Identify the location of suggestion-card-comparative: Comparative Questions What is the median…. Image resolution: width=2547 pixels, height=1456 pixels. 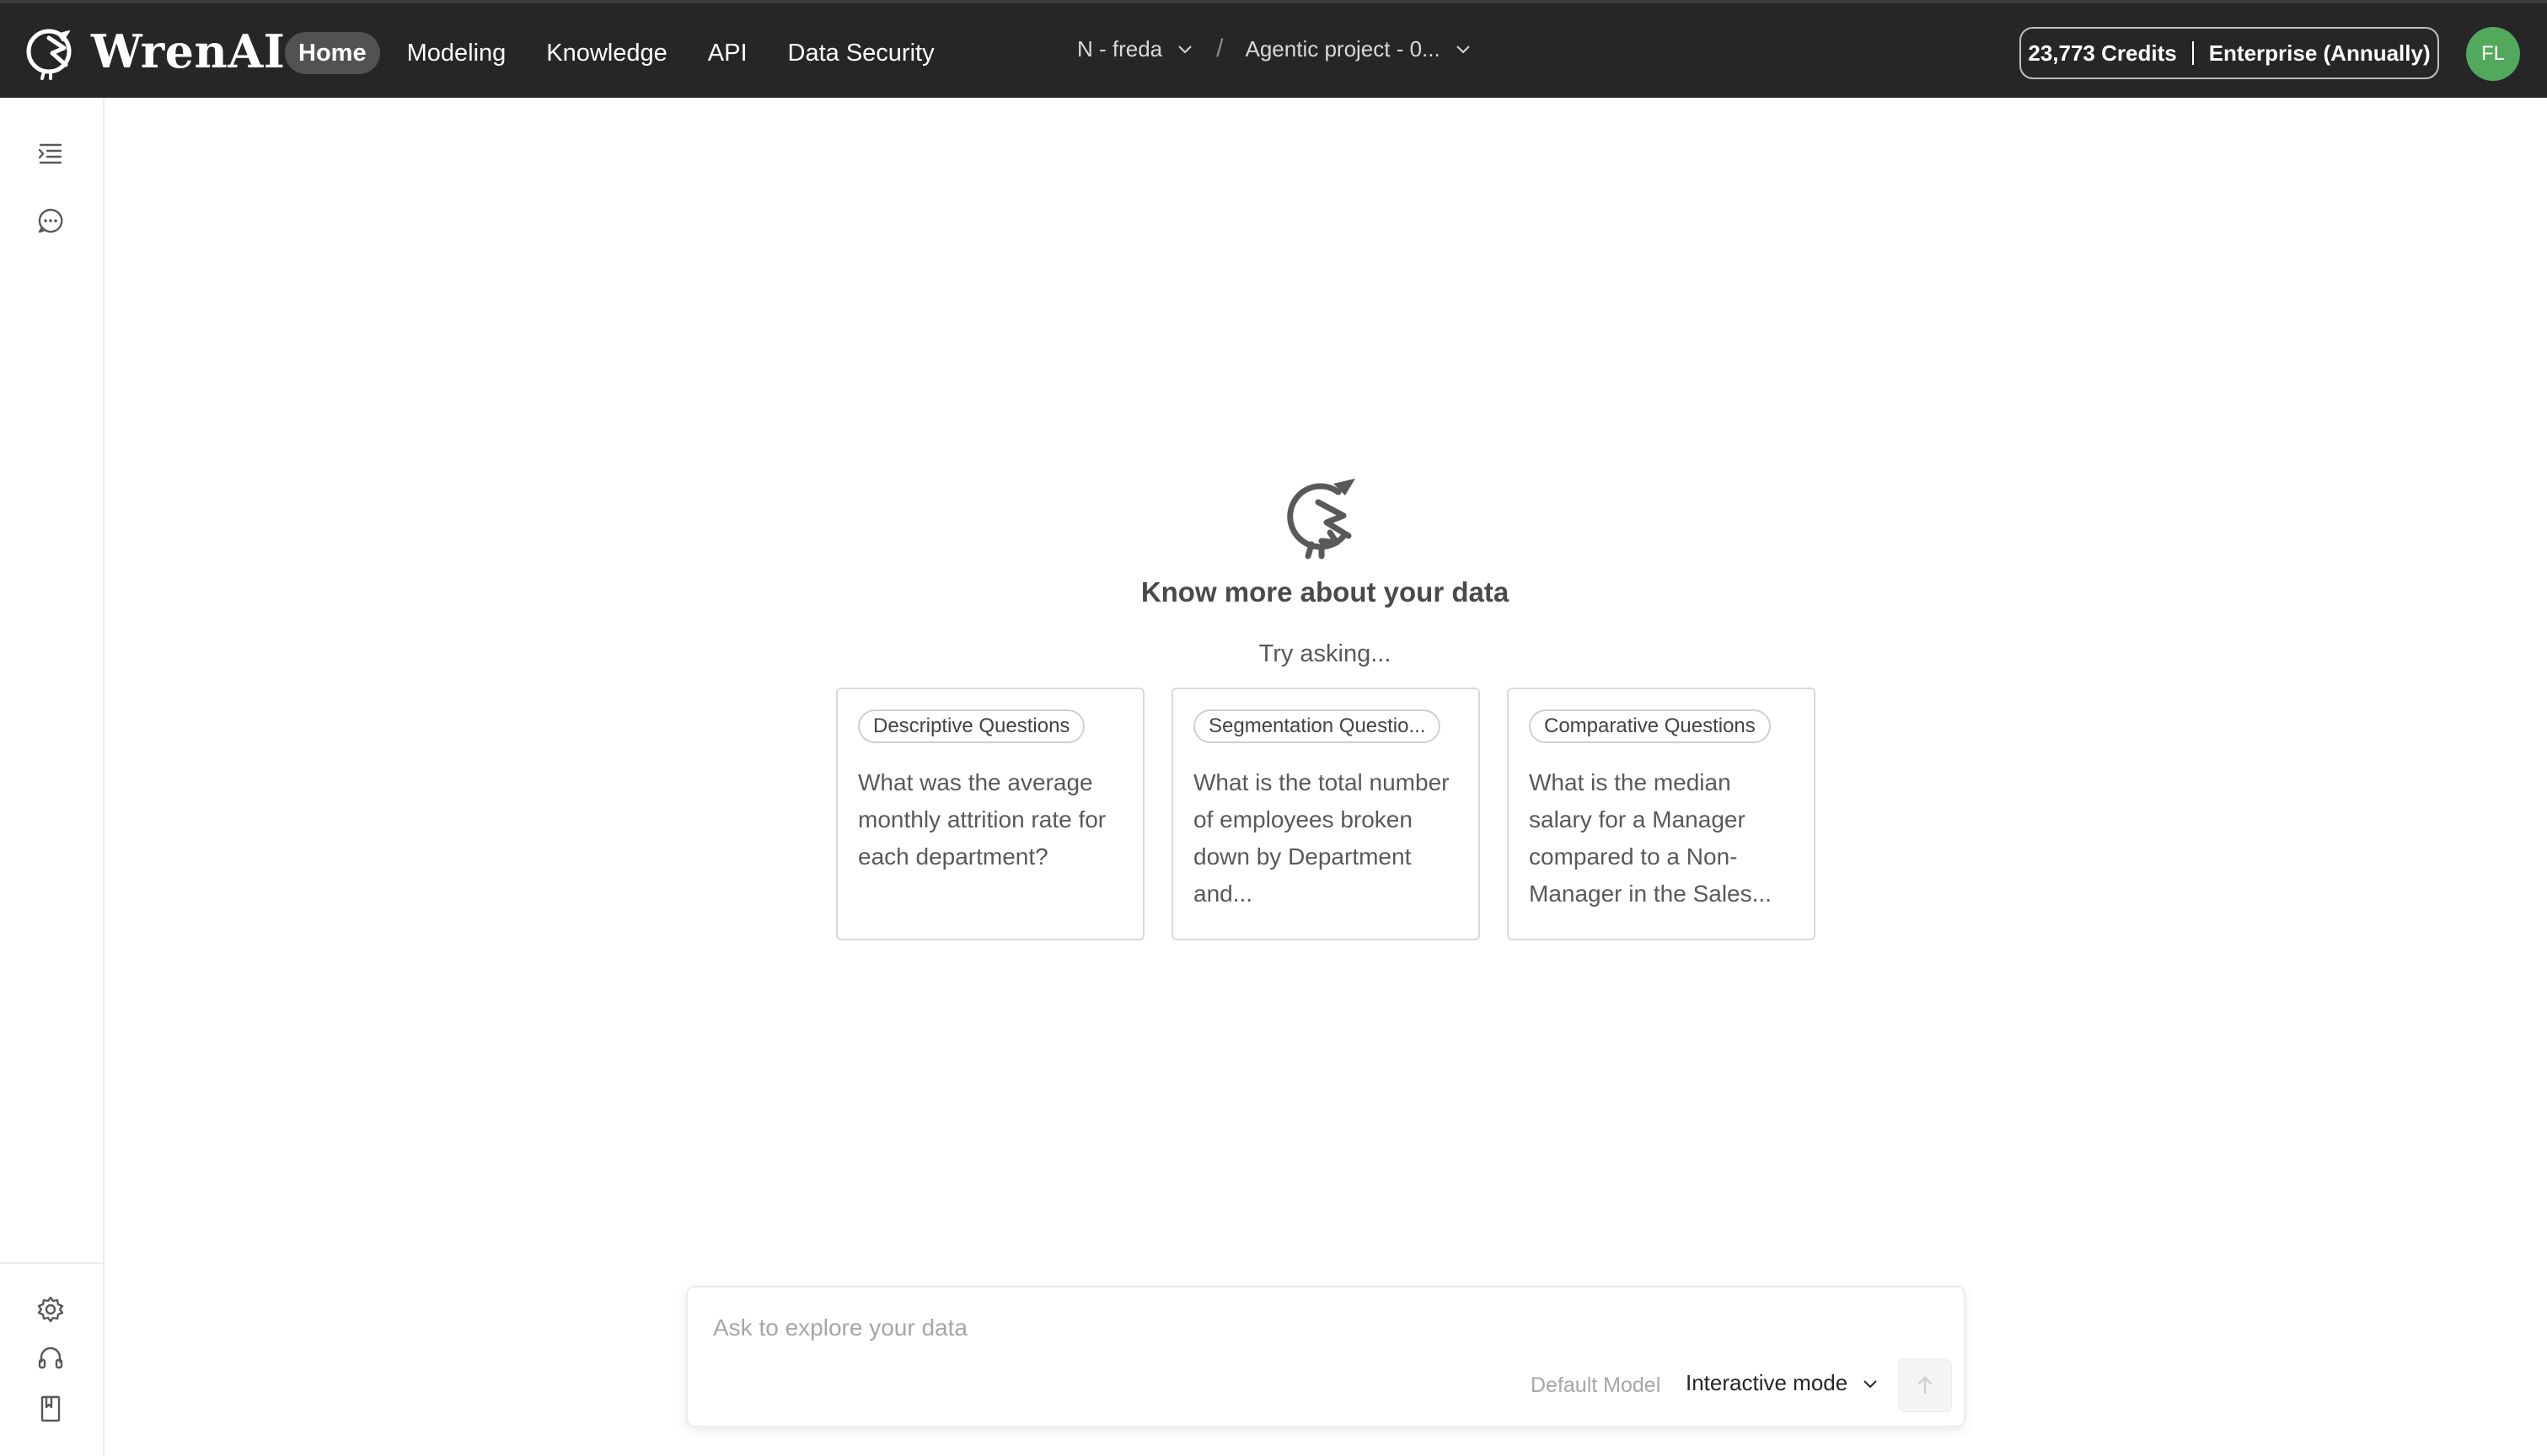
(1661, 814).